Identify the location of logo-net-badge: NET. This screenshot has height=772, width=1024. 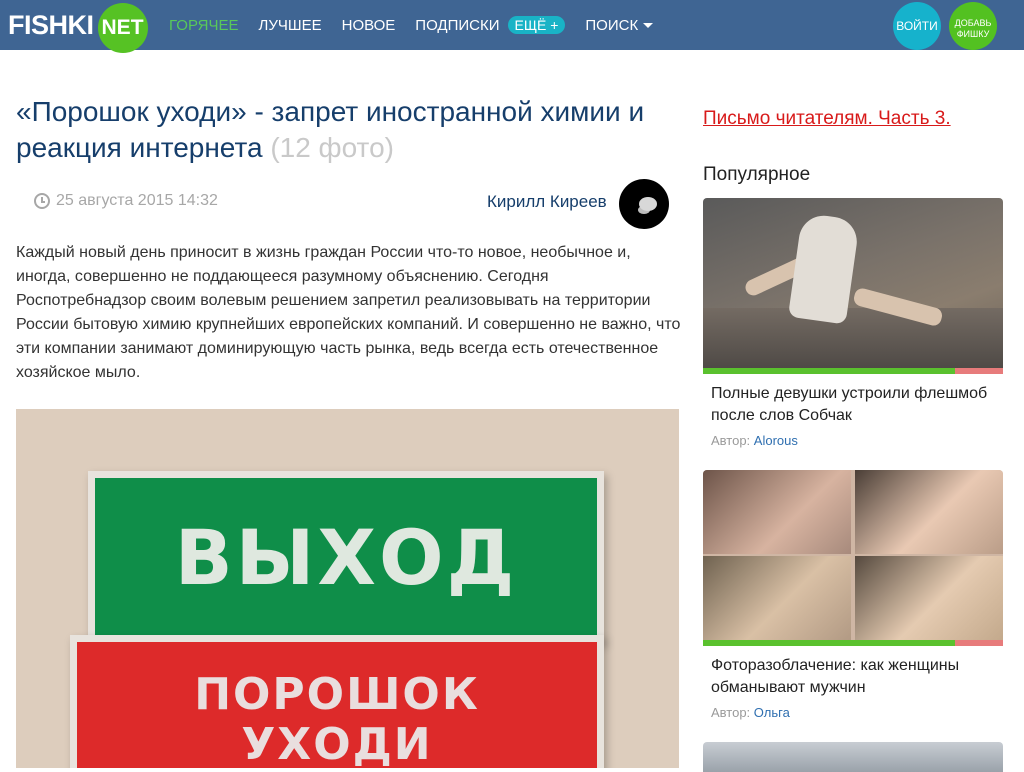
(122, 28).